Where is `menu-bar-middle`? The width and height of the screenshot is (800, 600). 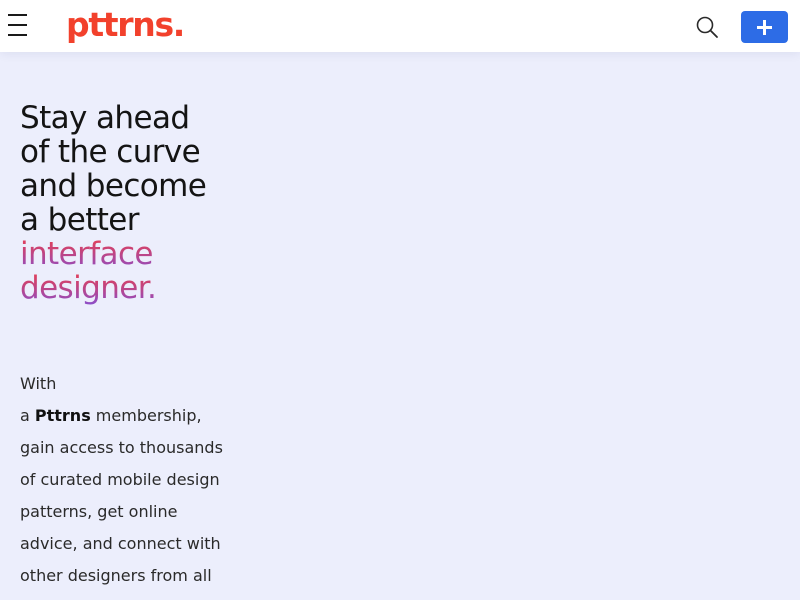
menu-bar-middle is located at coordinates (17, 25).